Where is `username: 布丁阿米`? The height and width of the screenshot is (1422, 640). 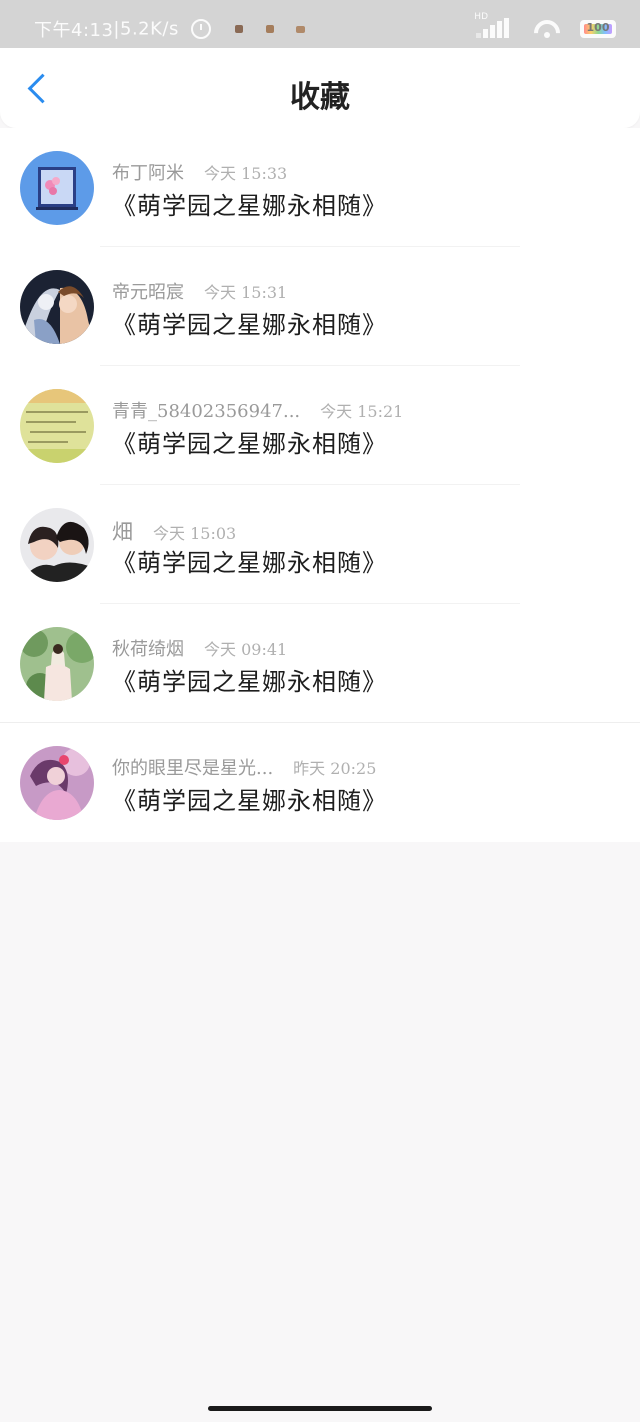
username: 布丁阿米 is located at coordinates (148, 173).